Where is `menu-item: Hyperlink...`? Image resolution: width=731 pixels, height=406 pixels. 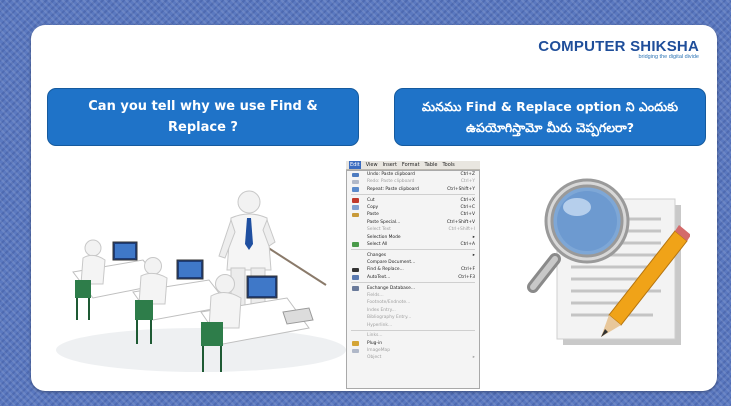
menu-item: Hyperlink... is located at coordinates (413, 325).